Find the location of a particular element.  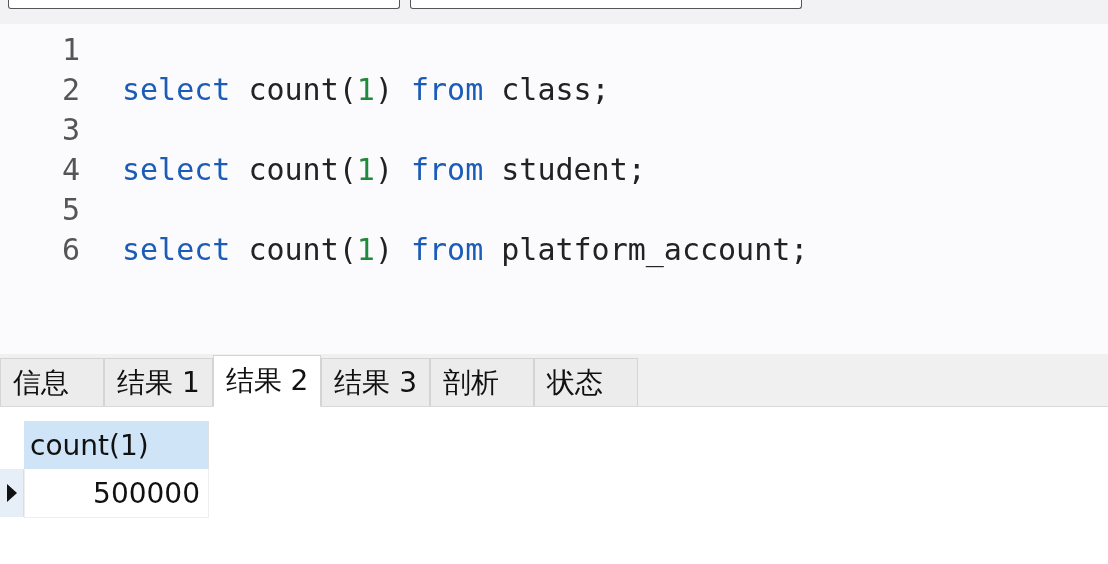

result-tab: 剖析 is located at coordinates (482, 382).